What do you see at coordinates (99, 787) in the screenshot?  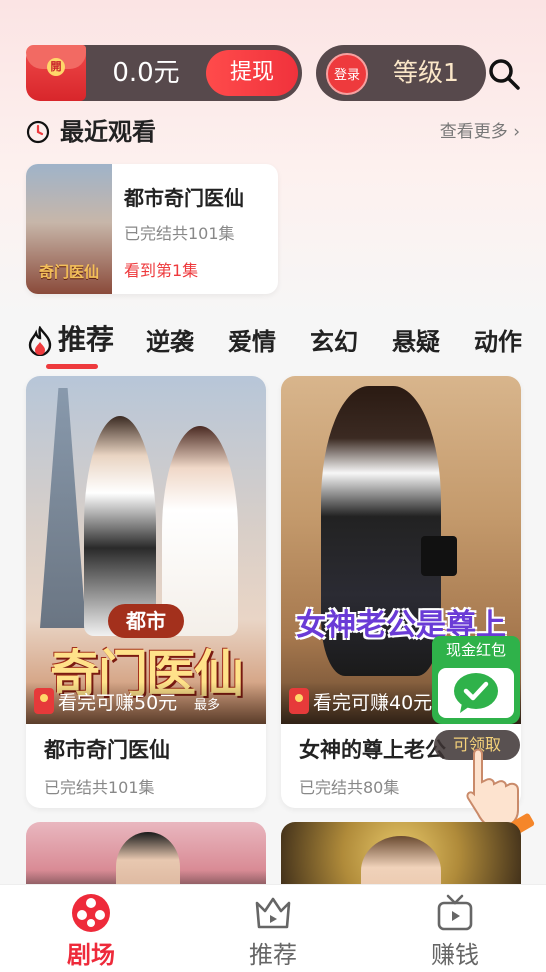 I see `drama-episodes: 已完结共101集` at bounding box center [99, 787].